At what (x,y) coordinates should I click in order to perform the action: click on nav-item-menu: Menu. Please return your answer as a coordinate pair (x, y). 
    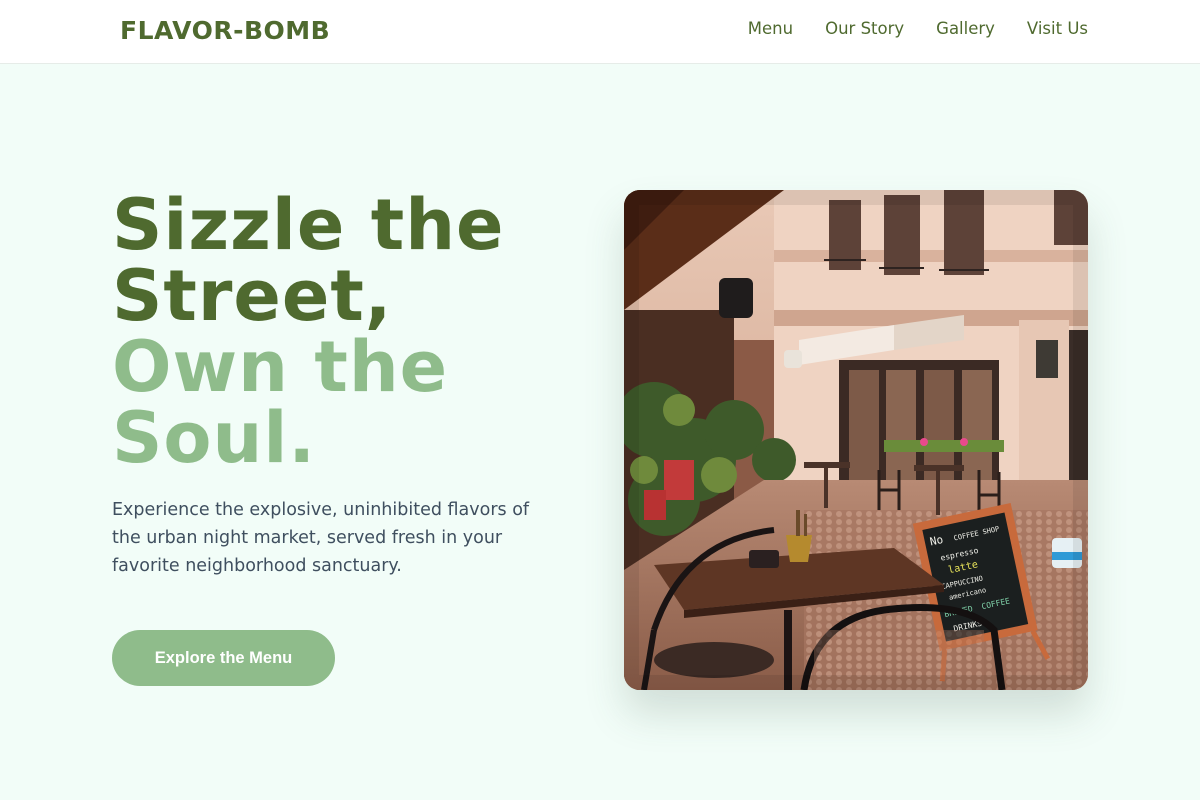
    Looking at the image, I should click on (770, 29).